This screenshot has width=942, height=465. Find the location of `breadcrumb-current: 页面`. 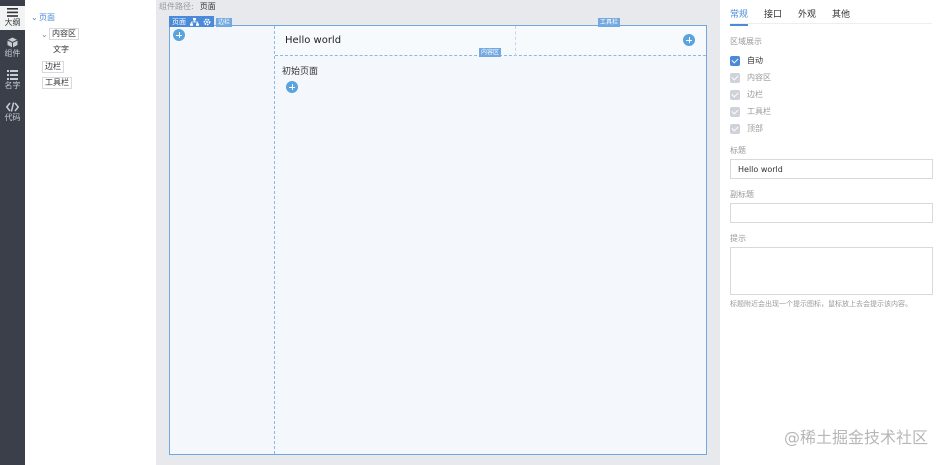

breadcrumb-current: 页面 is located at coordinates (208, 6).